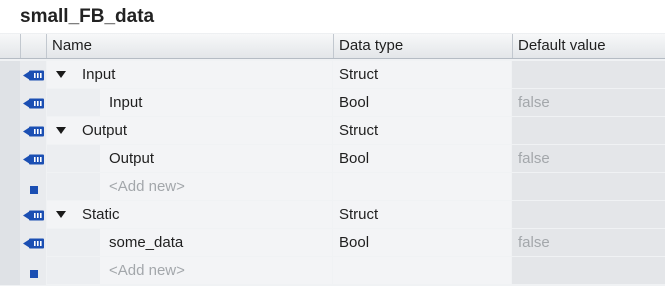 The image size is (665, 286). Describe the element at coordinates (101, 214) in the screenshot. I see `variable-name: Static` at that location.